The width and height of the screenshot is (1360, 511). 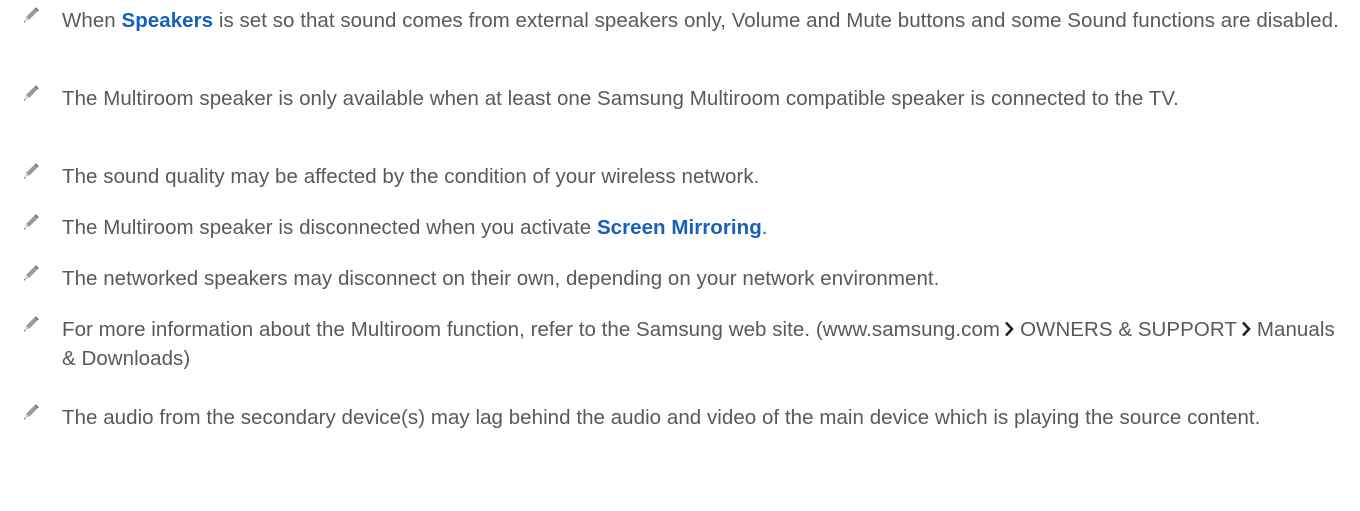 I want to click on screen-mirroring-menu-link: Screen Mirroring, so click(x=679, y=227).